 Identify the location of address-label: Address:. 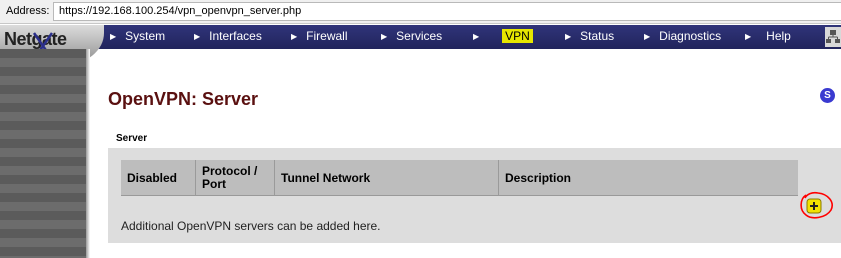
(28, 11).